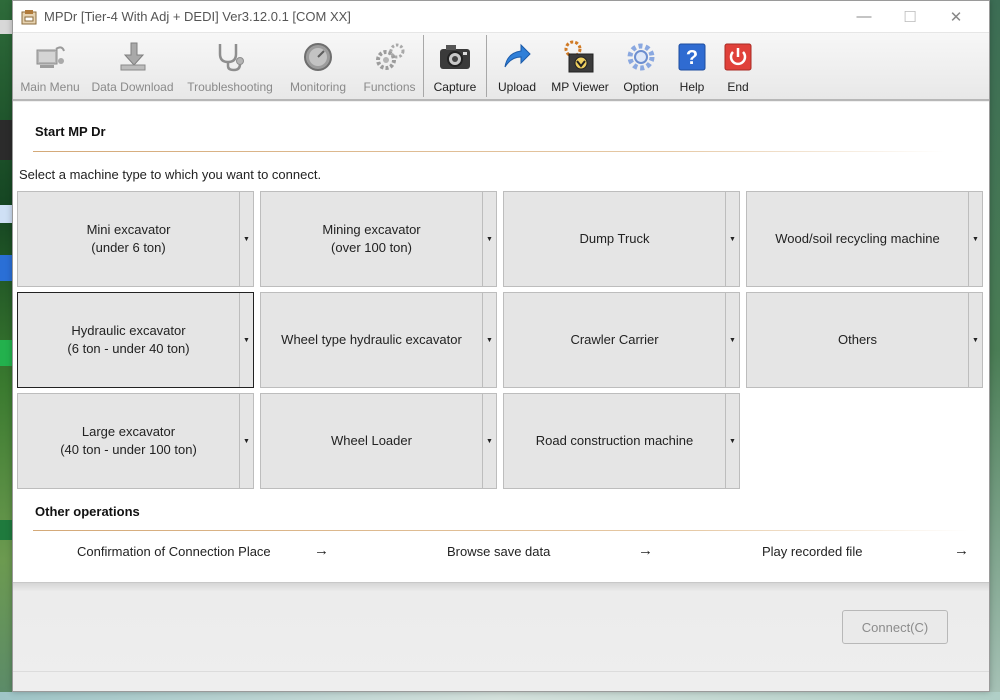 This screenshot has height=700, width=1000. I want to click on upload-arrow-icon, so click(517, 57).